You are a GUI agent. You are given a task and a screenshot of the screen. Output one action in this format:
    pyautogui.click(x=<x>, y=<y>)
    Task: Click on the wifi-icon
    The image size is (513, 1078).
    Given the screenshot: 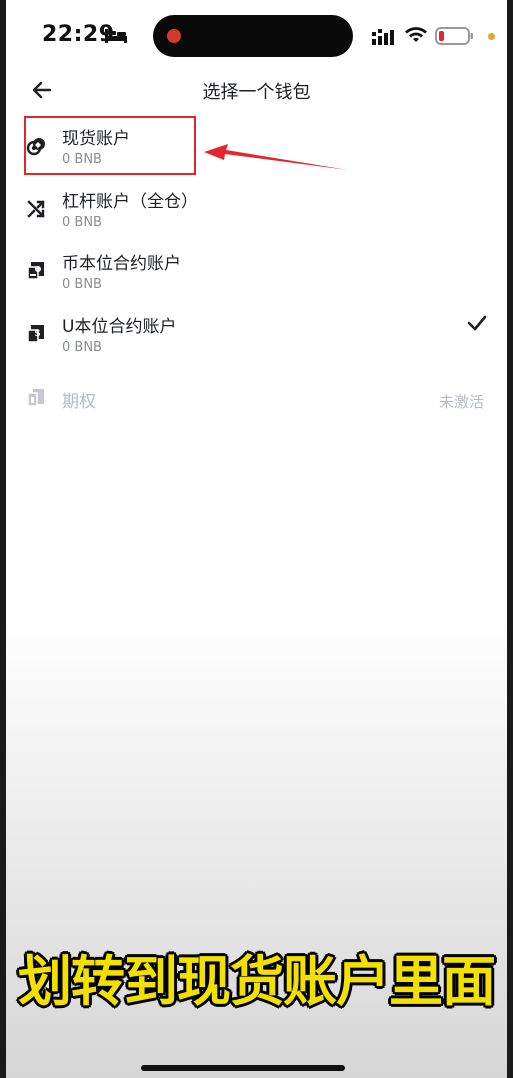 What is the action you would take?
    pyautogui.click(x=416, y=34)
    